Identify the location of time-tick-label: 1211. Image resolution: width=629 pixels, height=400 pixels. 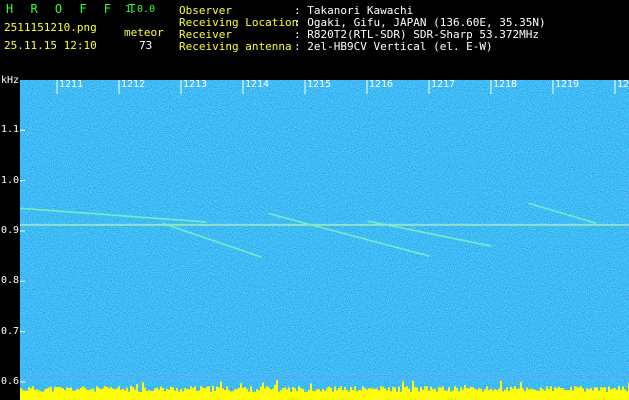
(71, 84).